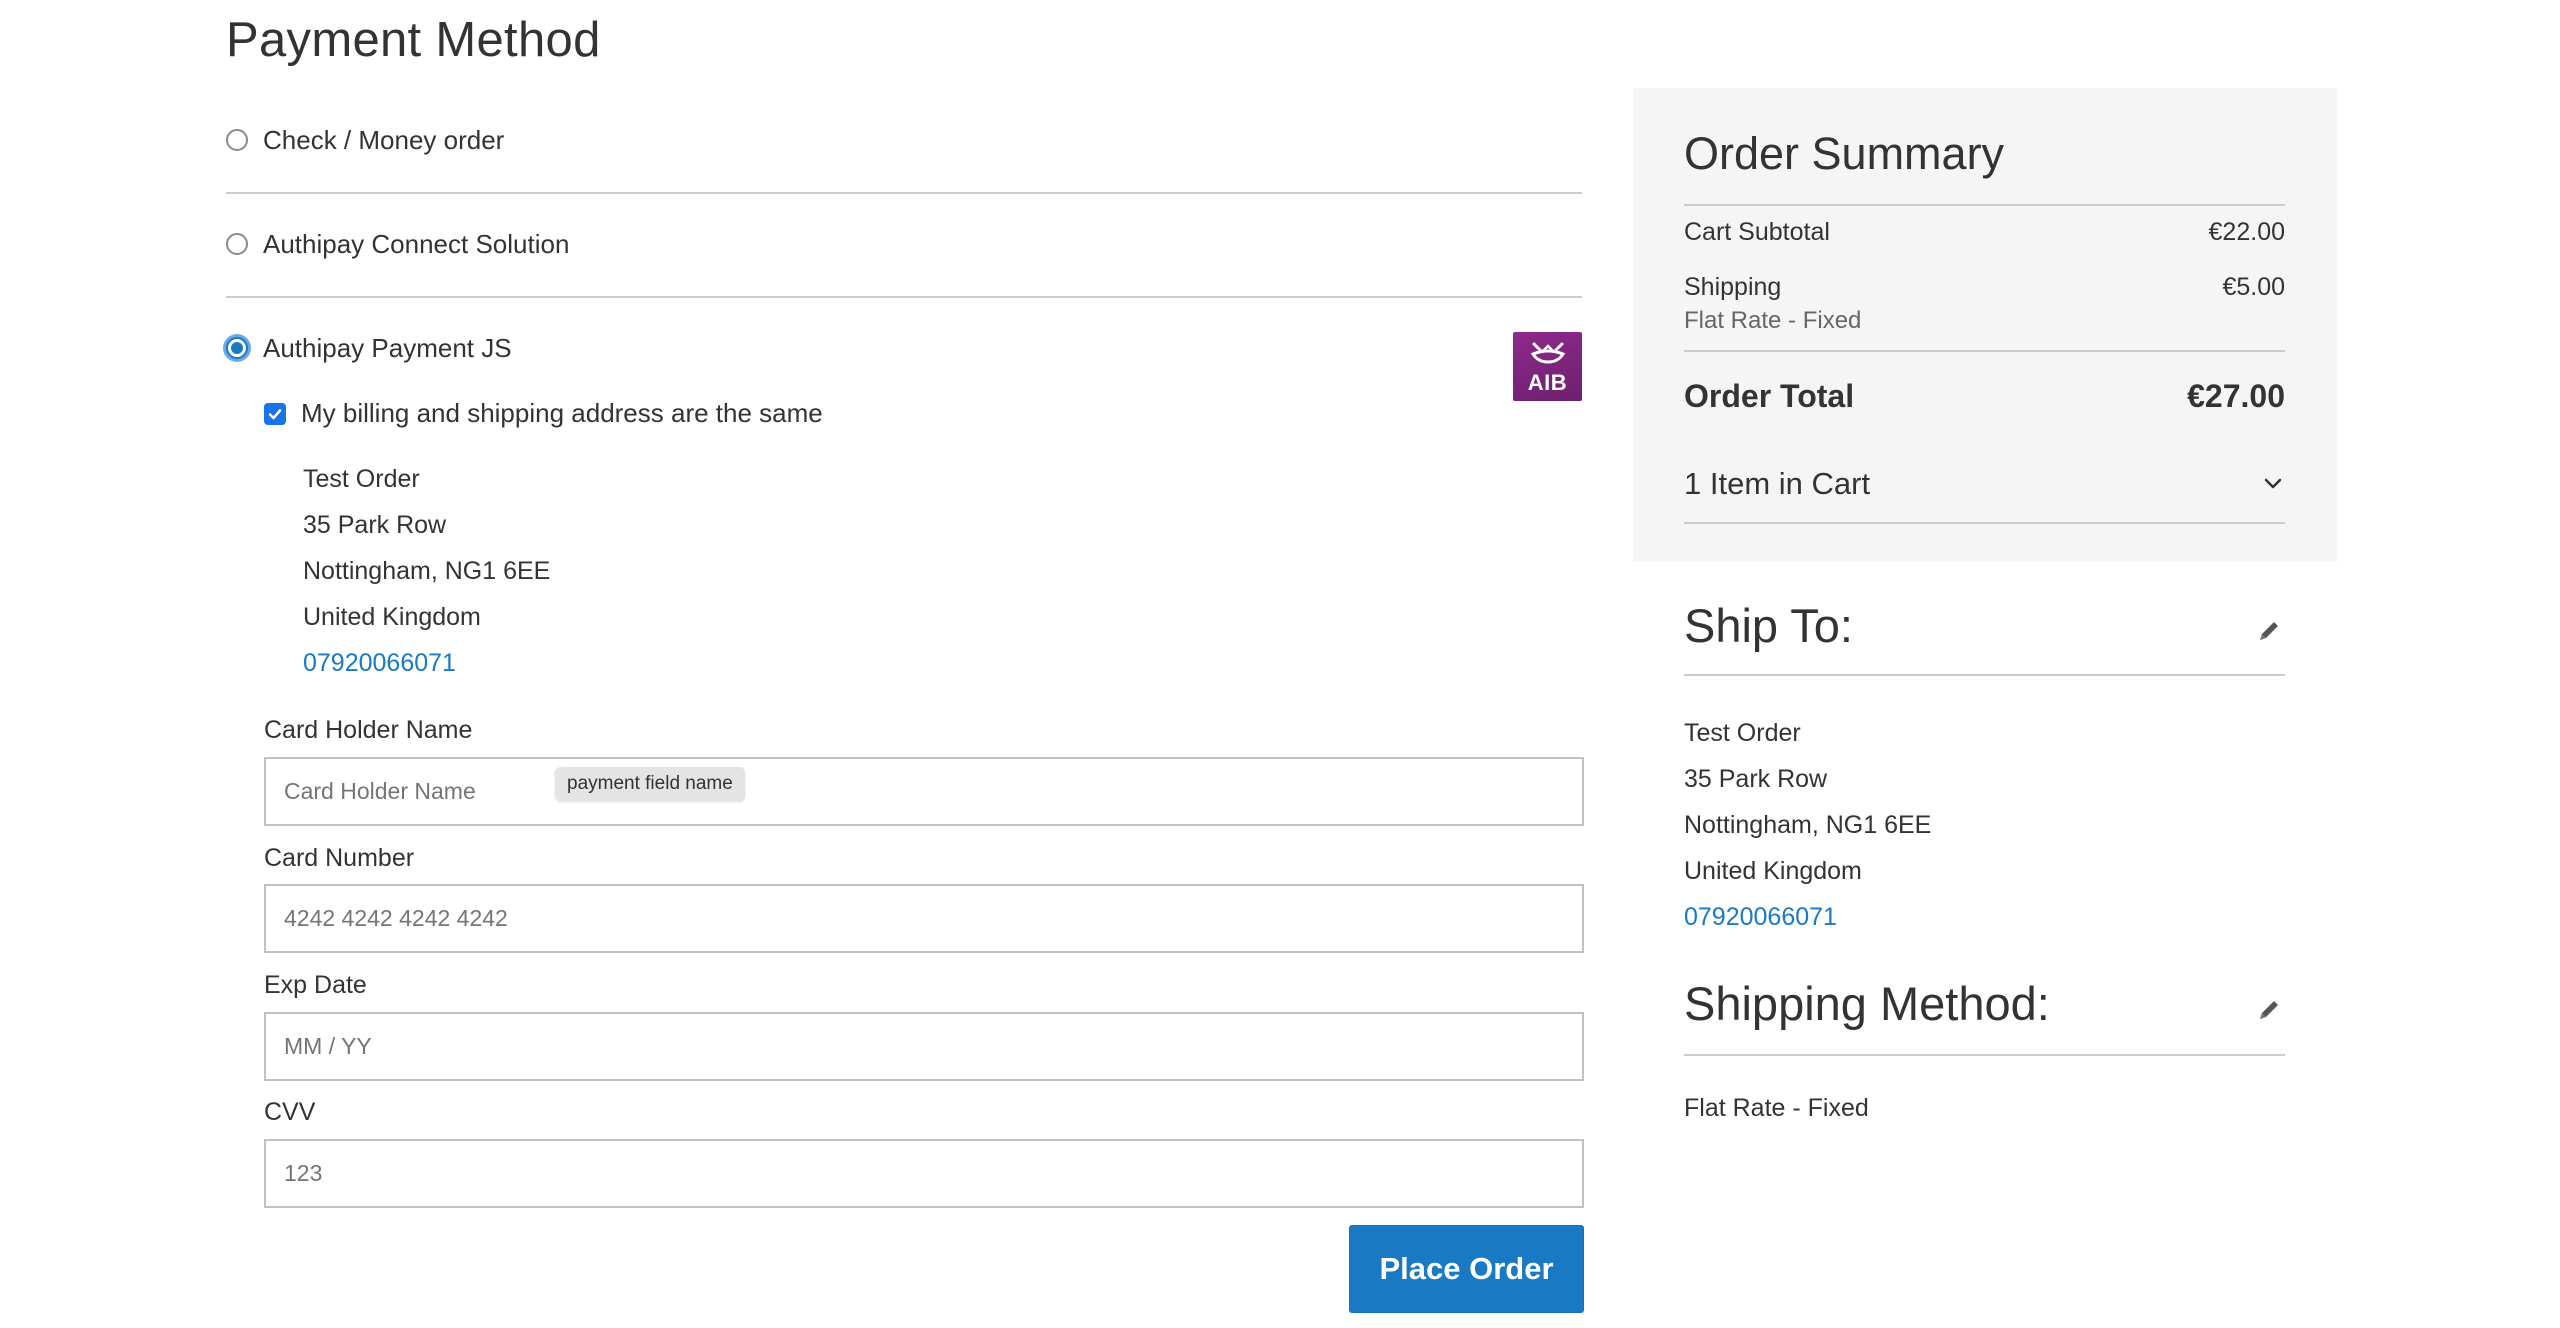 The width and height of the screenshot is (2560, 1328). Describe the element at coordinates (413, 40) in the screenshot. I see `page-title: Payment Method` at that location.